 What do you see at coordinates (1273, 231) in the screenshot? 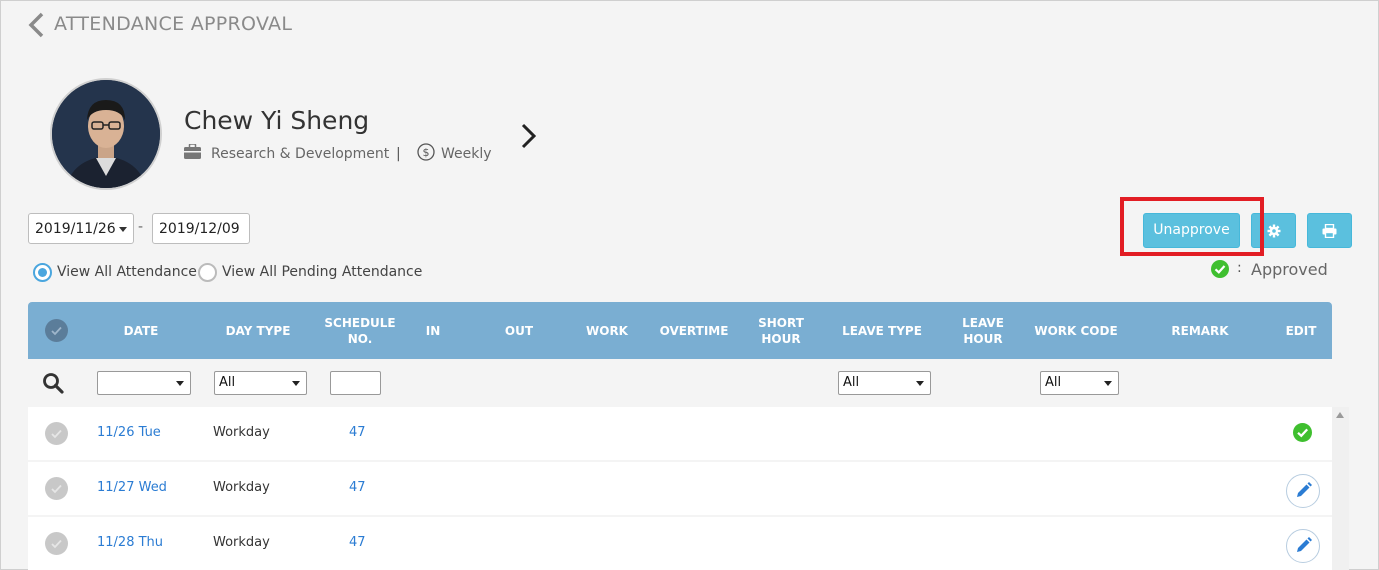
I see `gear-icon` at bounding box center [1273, 231].